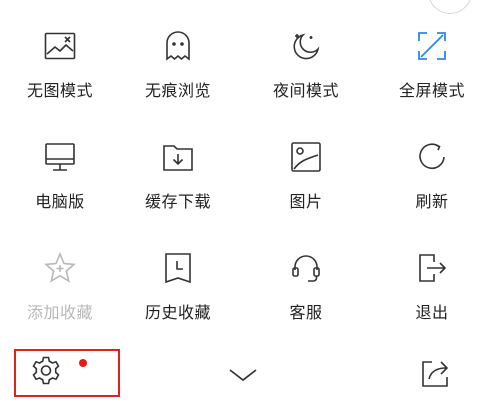  I want to click on menu-item-exit: 退出, so click(426, 281).